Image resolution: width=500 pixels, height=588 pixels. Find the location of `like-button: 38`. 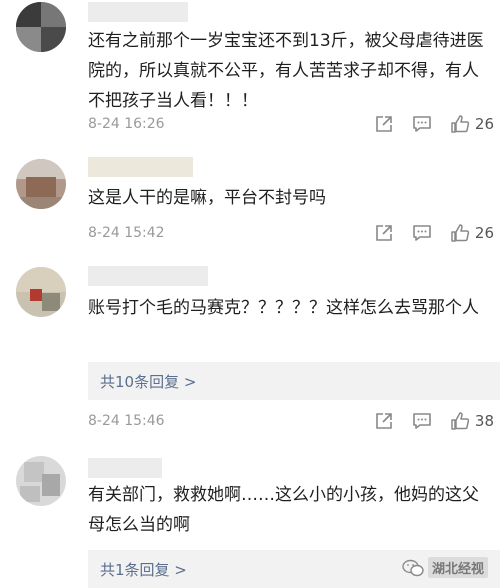

like-button: 38 is located at coordinates (472, 421).